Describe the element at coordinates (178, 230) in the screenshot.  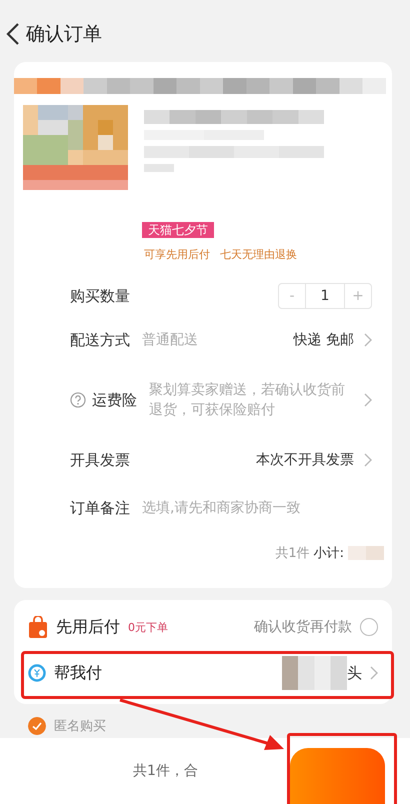
I see `promo-tag: 天猫七夕节` at that location.